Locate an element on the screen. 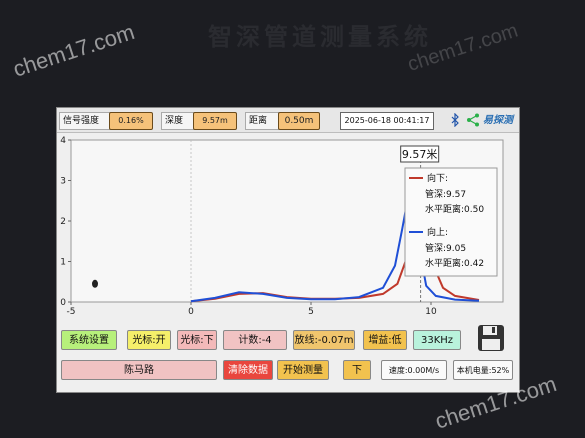  location-field: 陈马路 is located at coordinates (139, 370).